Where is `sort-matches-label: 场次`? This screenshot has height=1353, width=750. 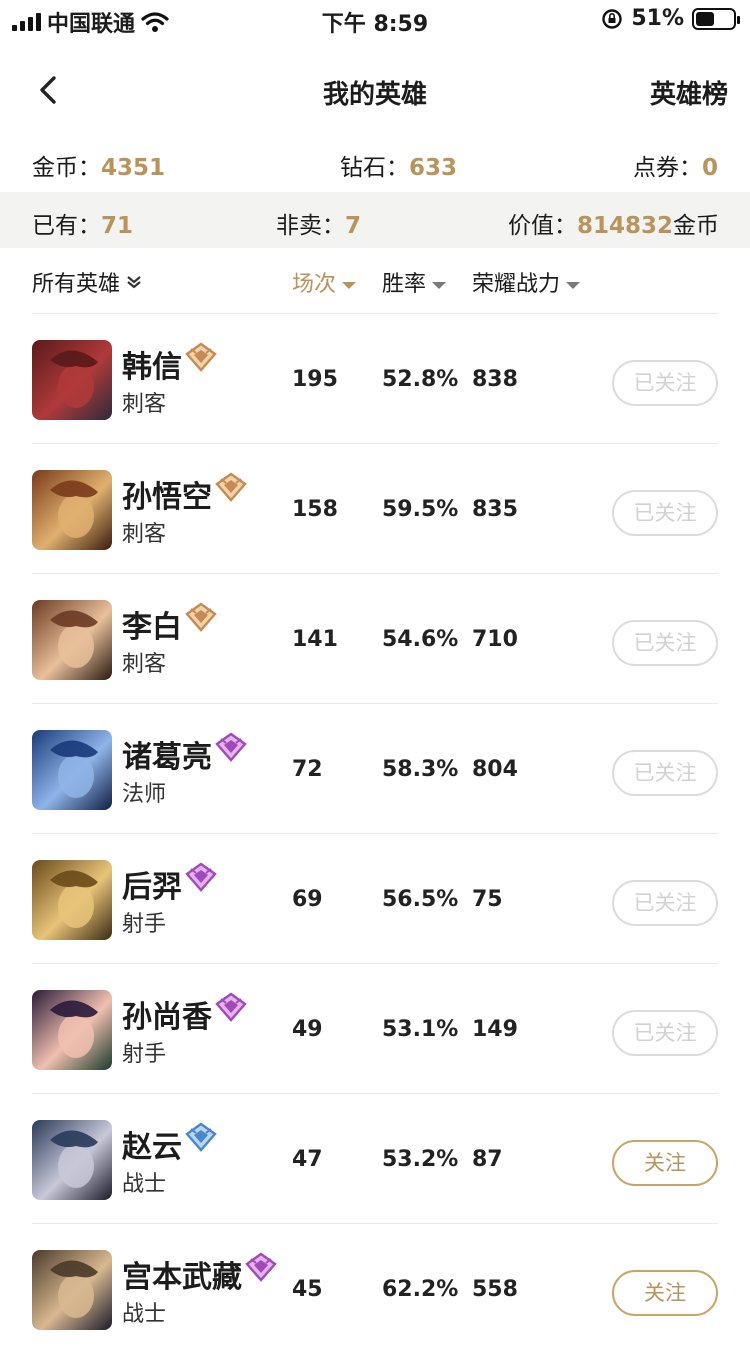
sort-matches-label: 场次 is located at coordinates (314, 284).